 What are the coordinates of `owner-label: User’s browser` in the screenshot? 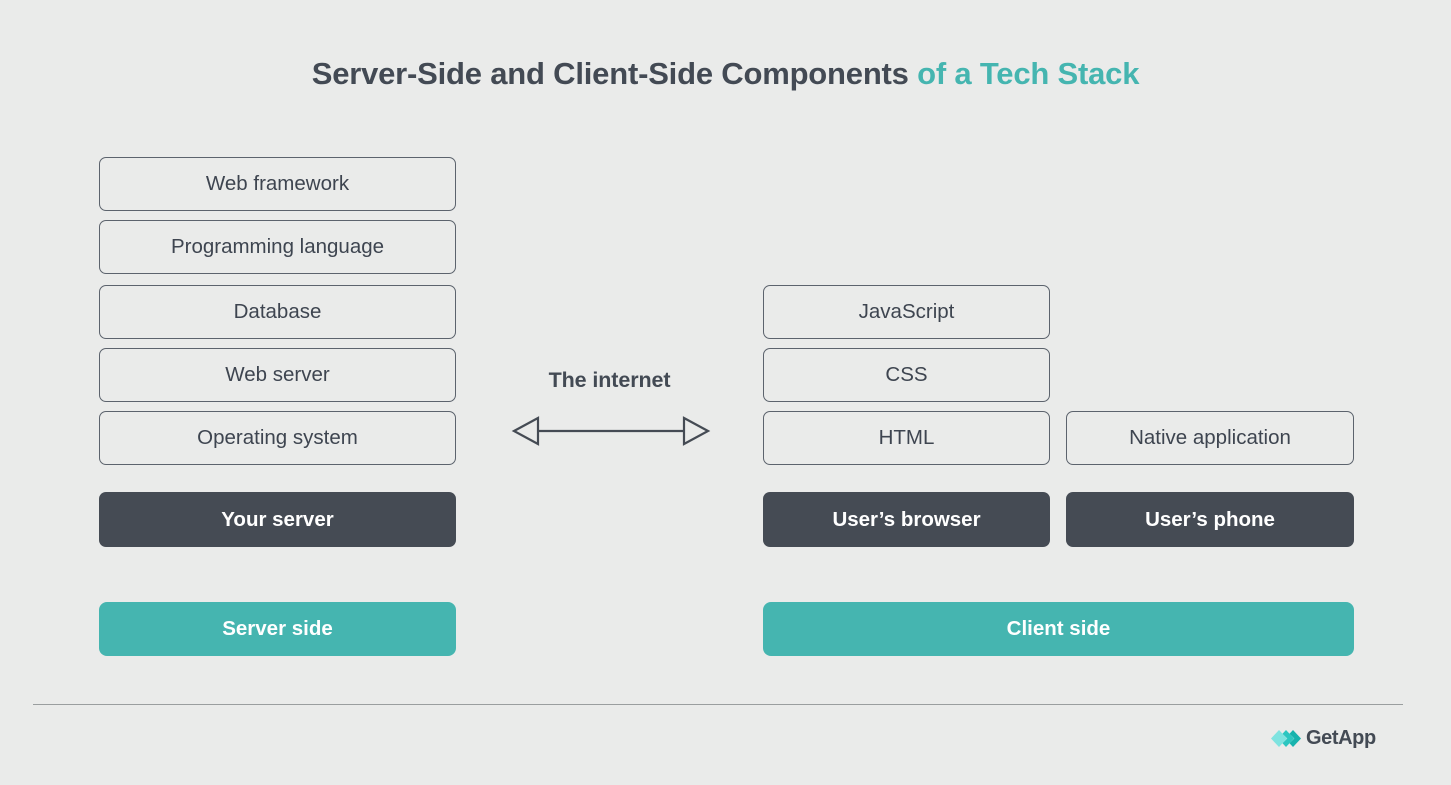 It's located at (906, 519).